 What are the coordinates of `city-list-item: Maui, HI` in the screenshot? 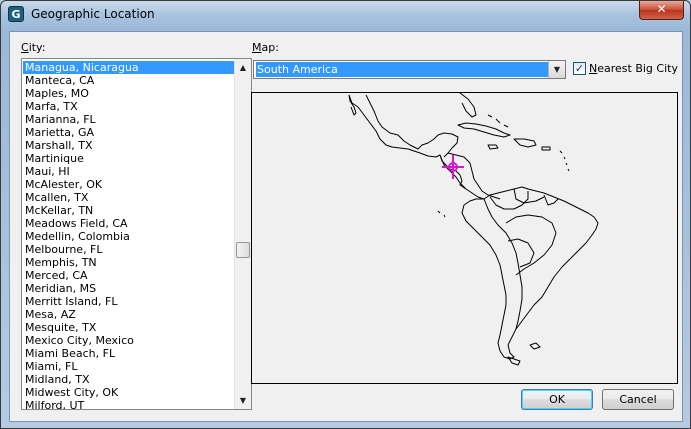 It's located at (129, 171).